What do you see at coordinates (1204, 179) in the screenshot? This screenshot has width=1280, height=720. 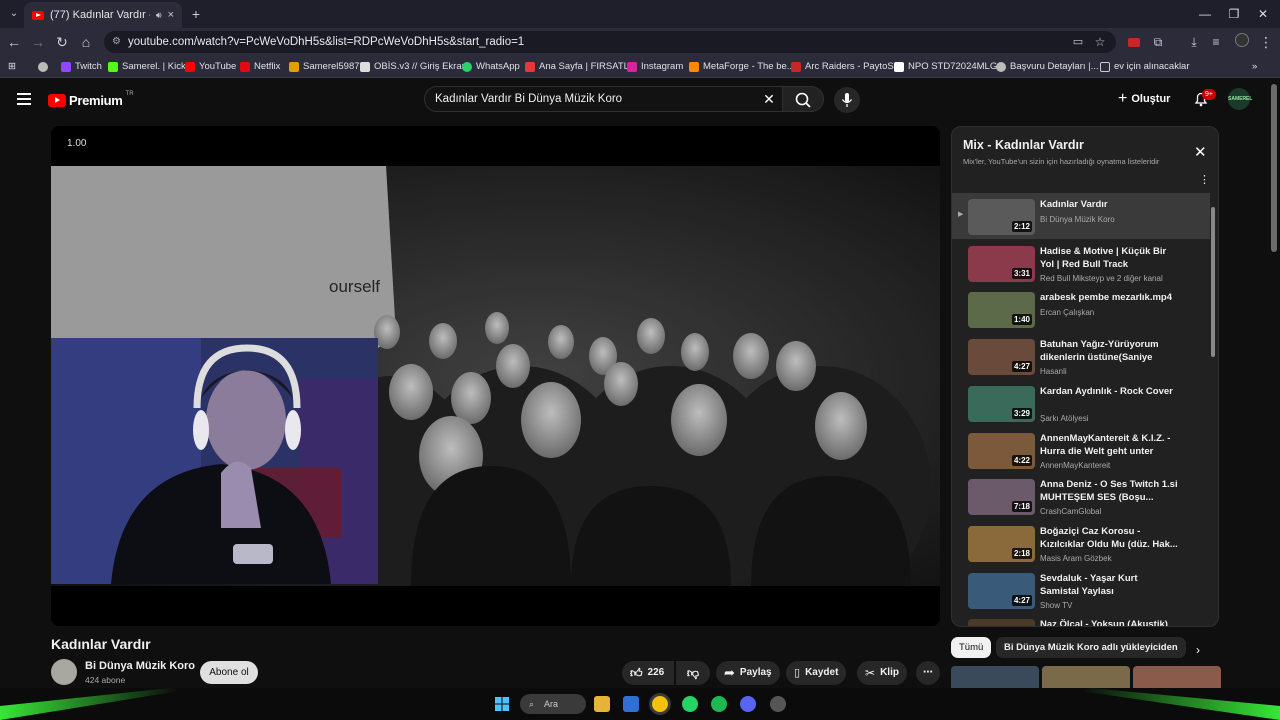 I see `playlist-menu-icon: ⋮` at bounding box center [1204, 179].